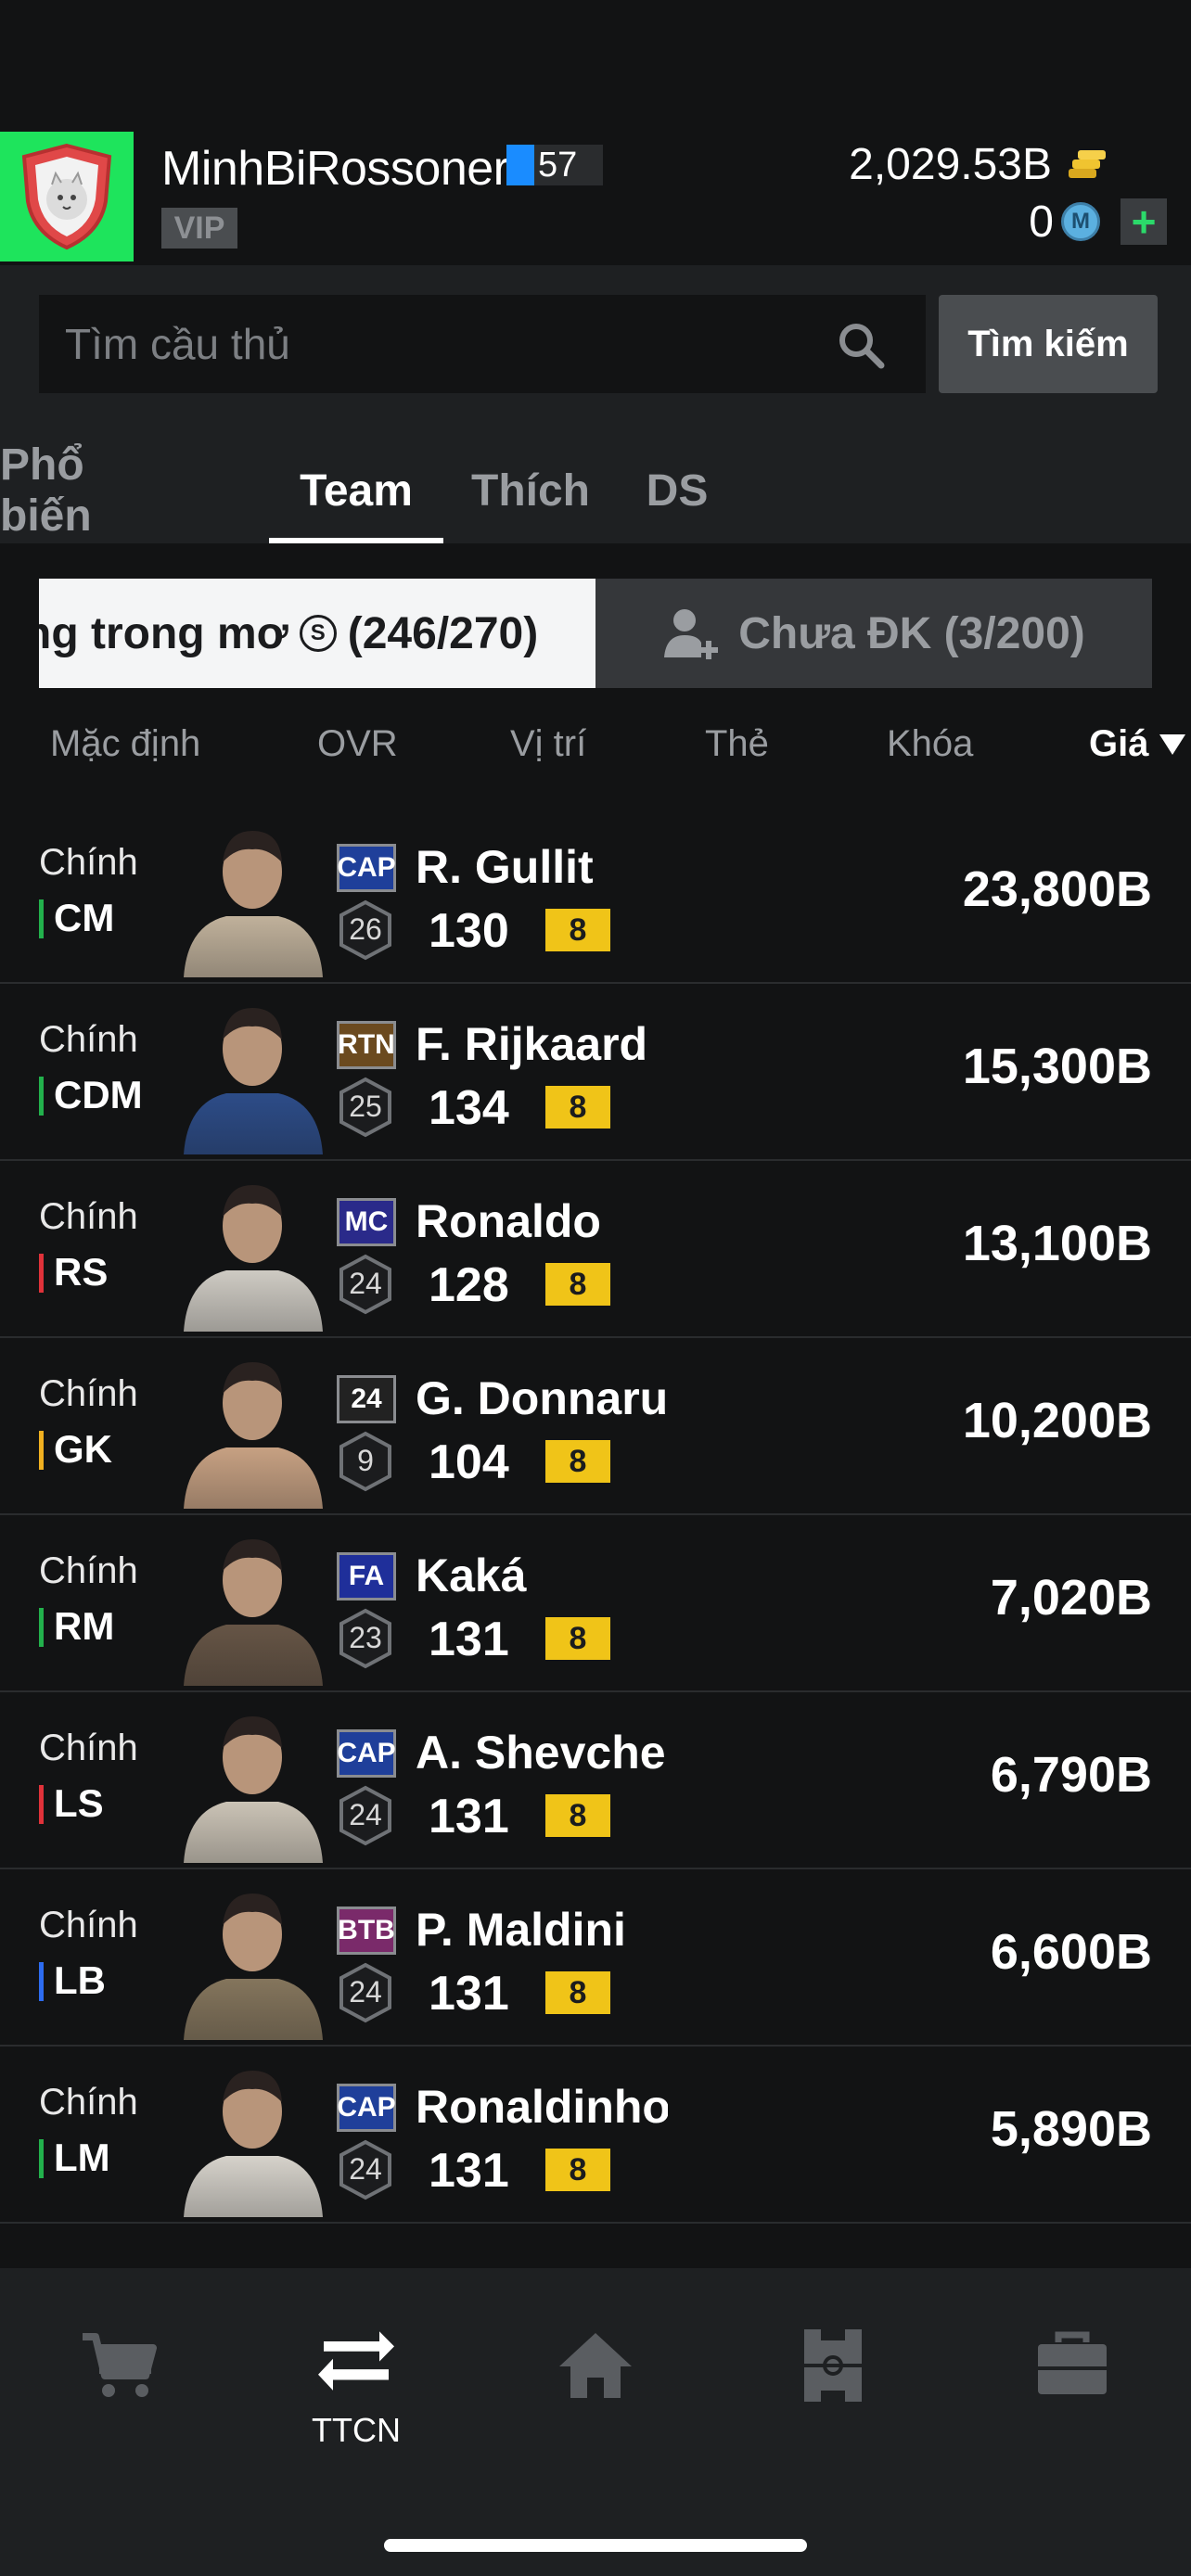  What do you see at coordinates (951, 165) in the screenshot?
I see `coin-balance: 2,029.53B` at bounding box center [951, 165].